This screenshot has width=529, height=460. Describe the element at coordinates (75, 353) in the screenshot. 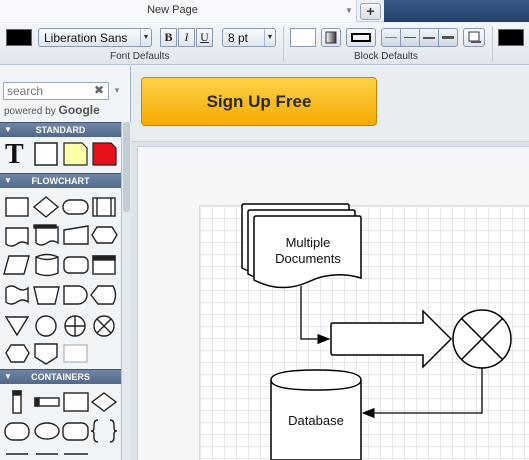

I see `annotation-shape-icon` at that location.